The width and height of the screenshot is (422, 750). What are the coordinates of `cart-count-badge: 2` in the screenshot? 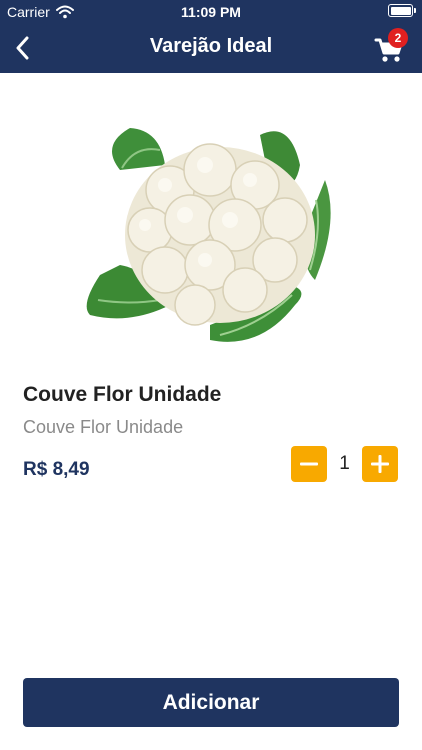 It's located at (398, 38).